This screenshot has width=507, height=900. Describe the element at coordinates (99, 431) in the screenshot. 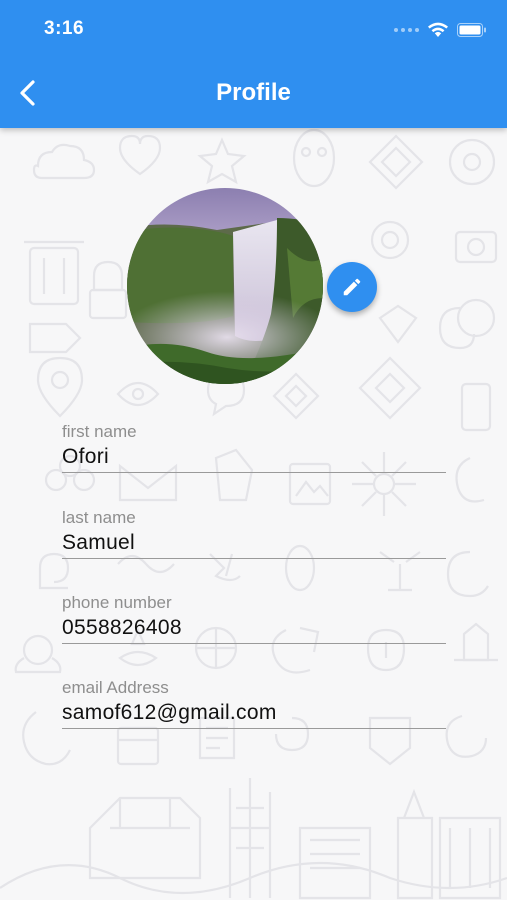

I see `first-name-label: first name` at that location.